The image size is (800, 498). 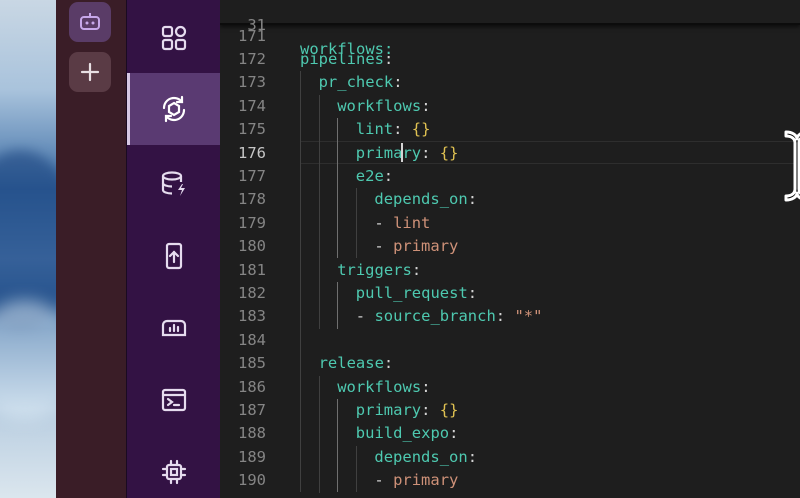 I want to click on line-number: 31, so click(x=256, y=25).